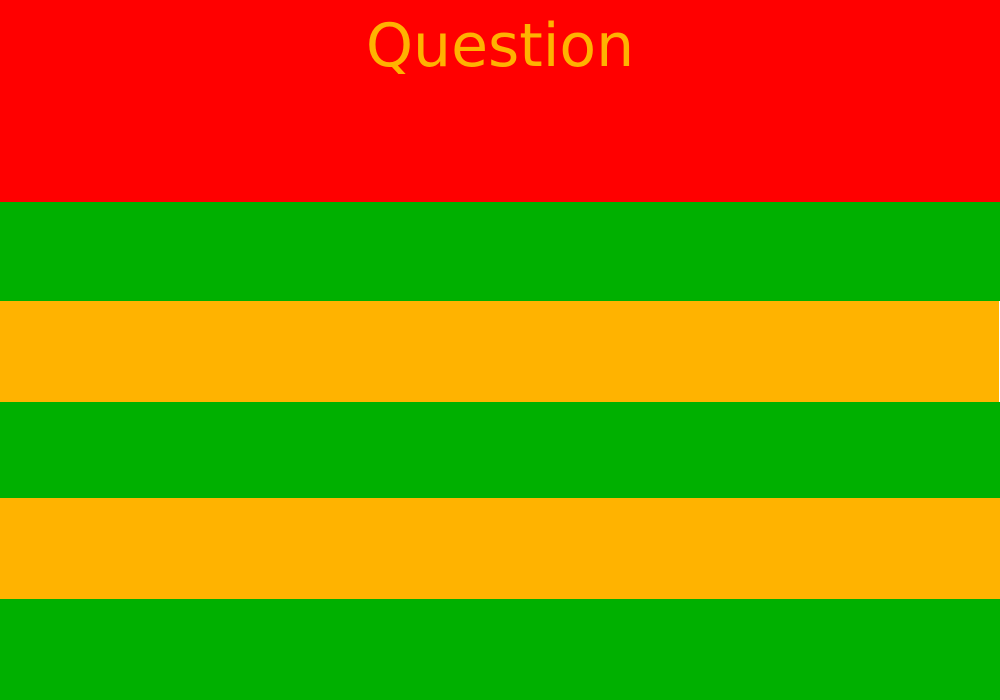  I want to click on question-text: Question, so click(500, 46).